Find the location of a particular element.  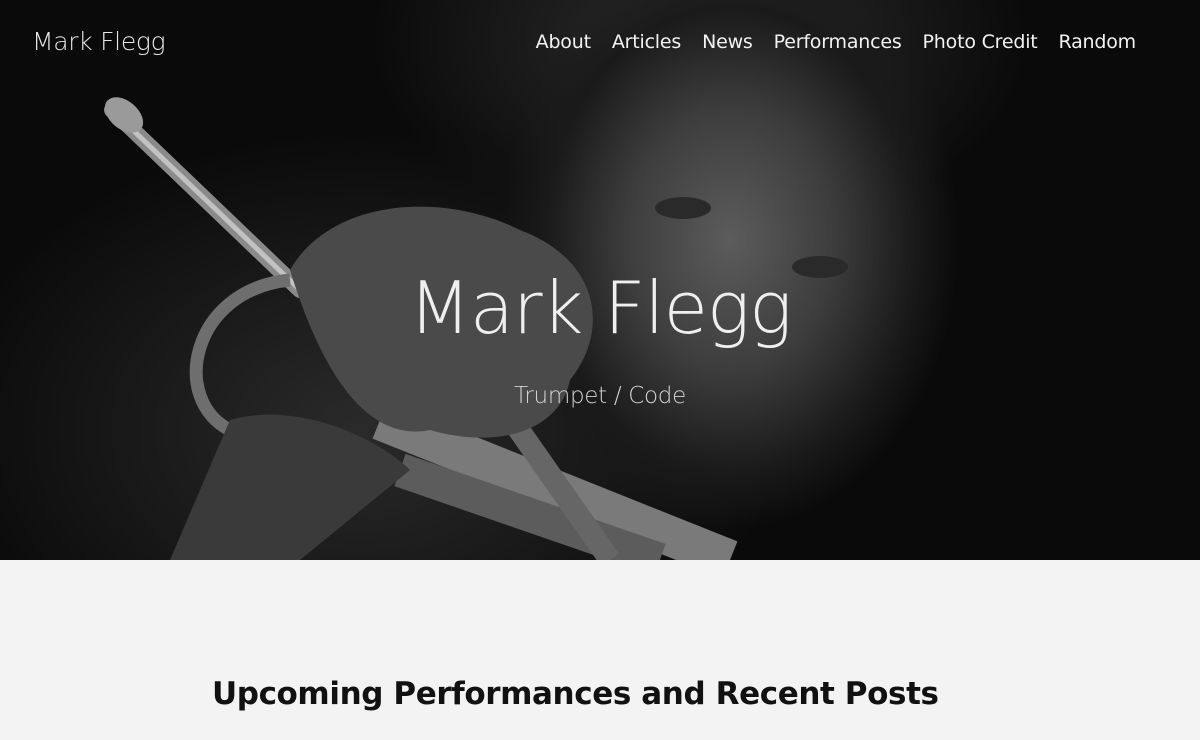

section-heading: Upcoming Performances and Recent Posts is located at coordinates (575, 694).